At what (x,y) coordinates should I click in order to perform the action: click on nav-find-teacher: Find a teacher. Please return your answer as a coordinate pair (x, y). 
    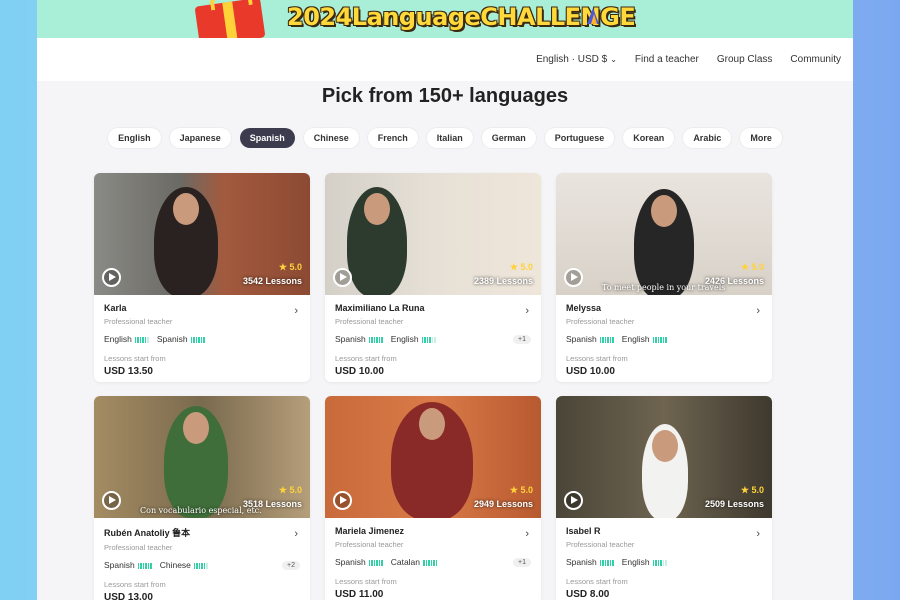
    Looking at the image, I should click on (667, 59).